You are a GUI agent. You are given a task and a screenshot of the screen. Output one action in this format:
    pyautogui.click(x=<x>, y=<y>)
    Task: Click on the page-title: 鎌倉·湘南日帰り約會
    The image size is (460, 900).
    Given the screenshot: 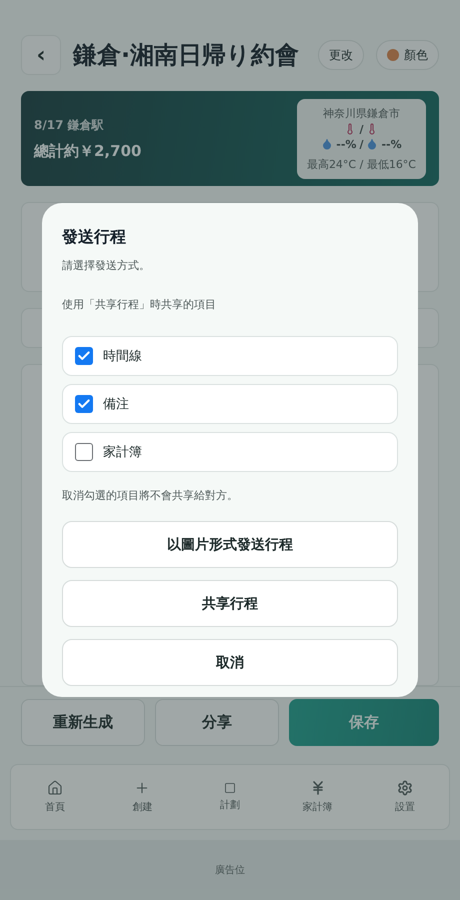 What is the action you would take?
    pyautogui.click(x=186, y=55)
    